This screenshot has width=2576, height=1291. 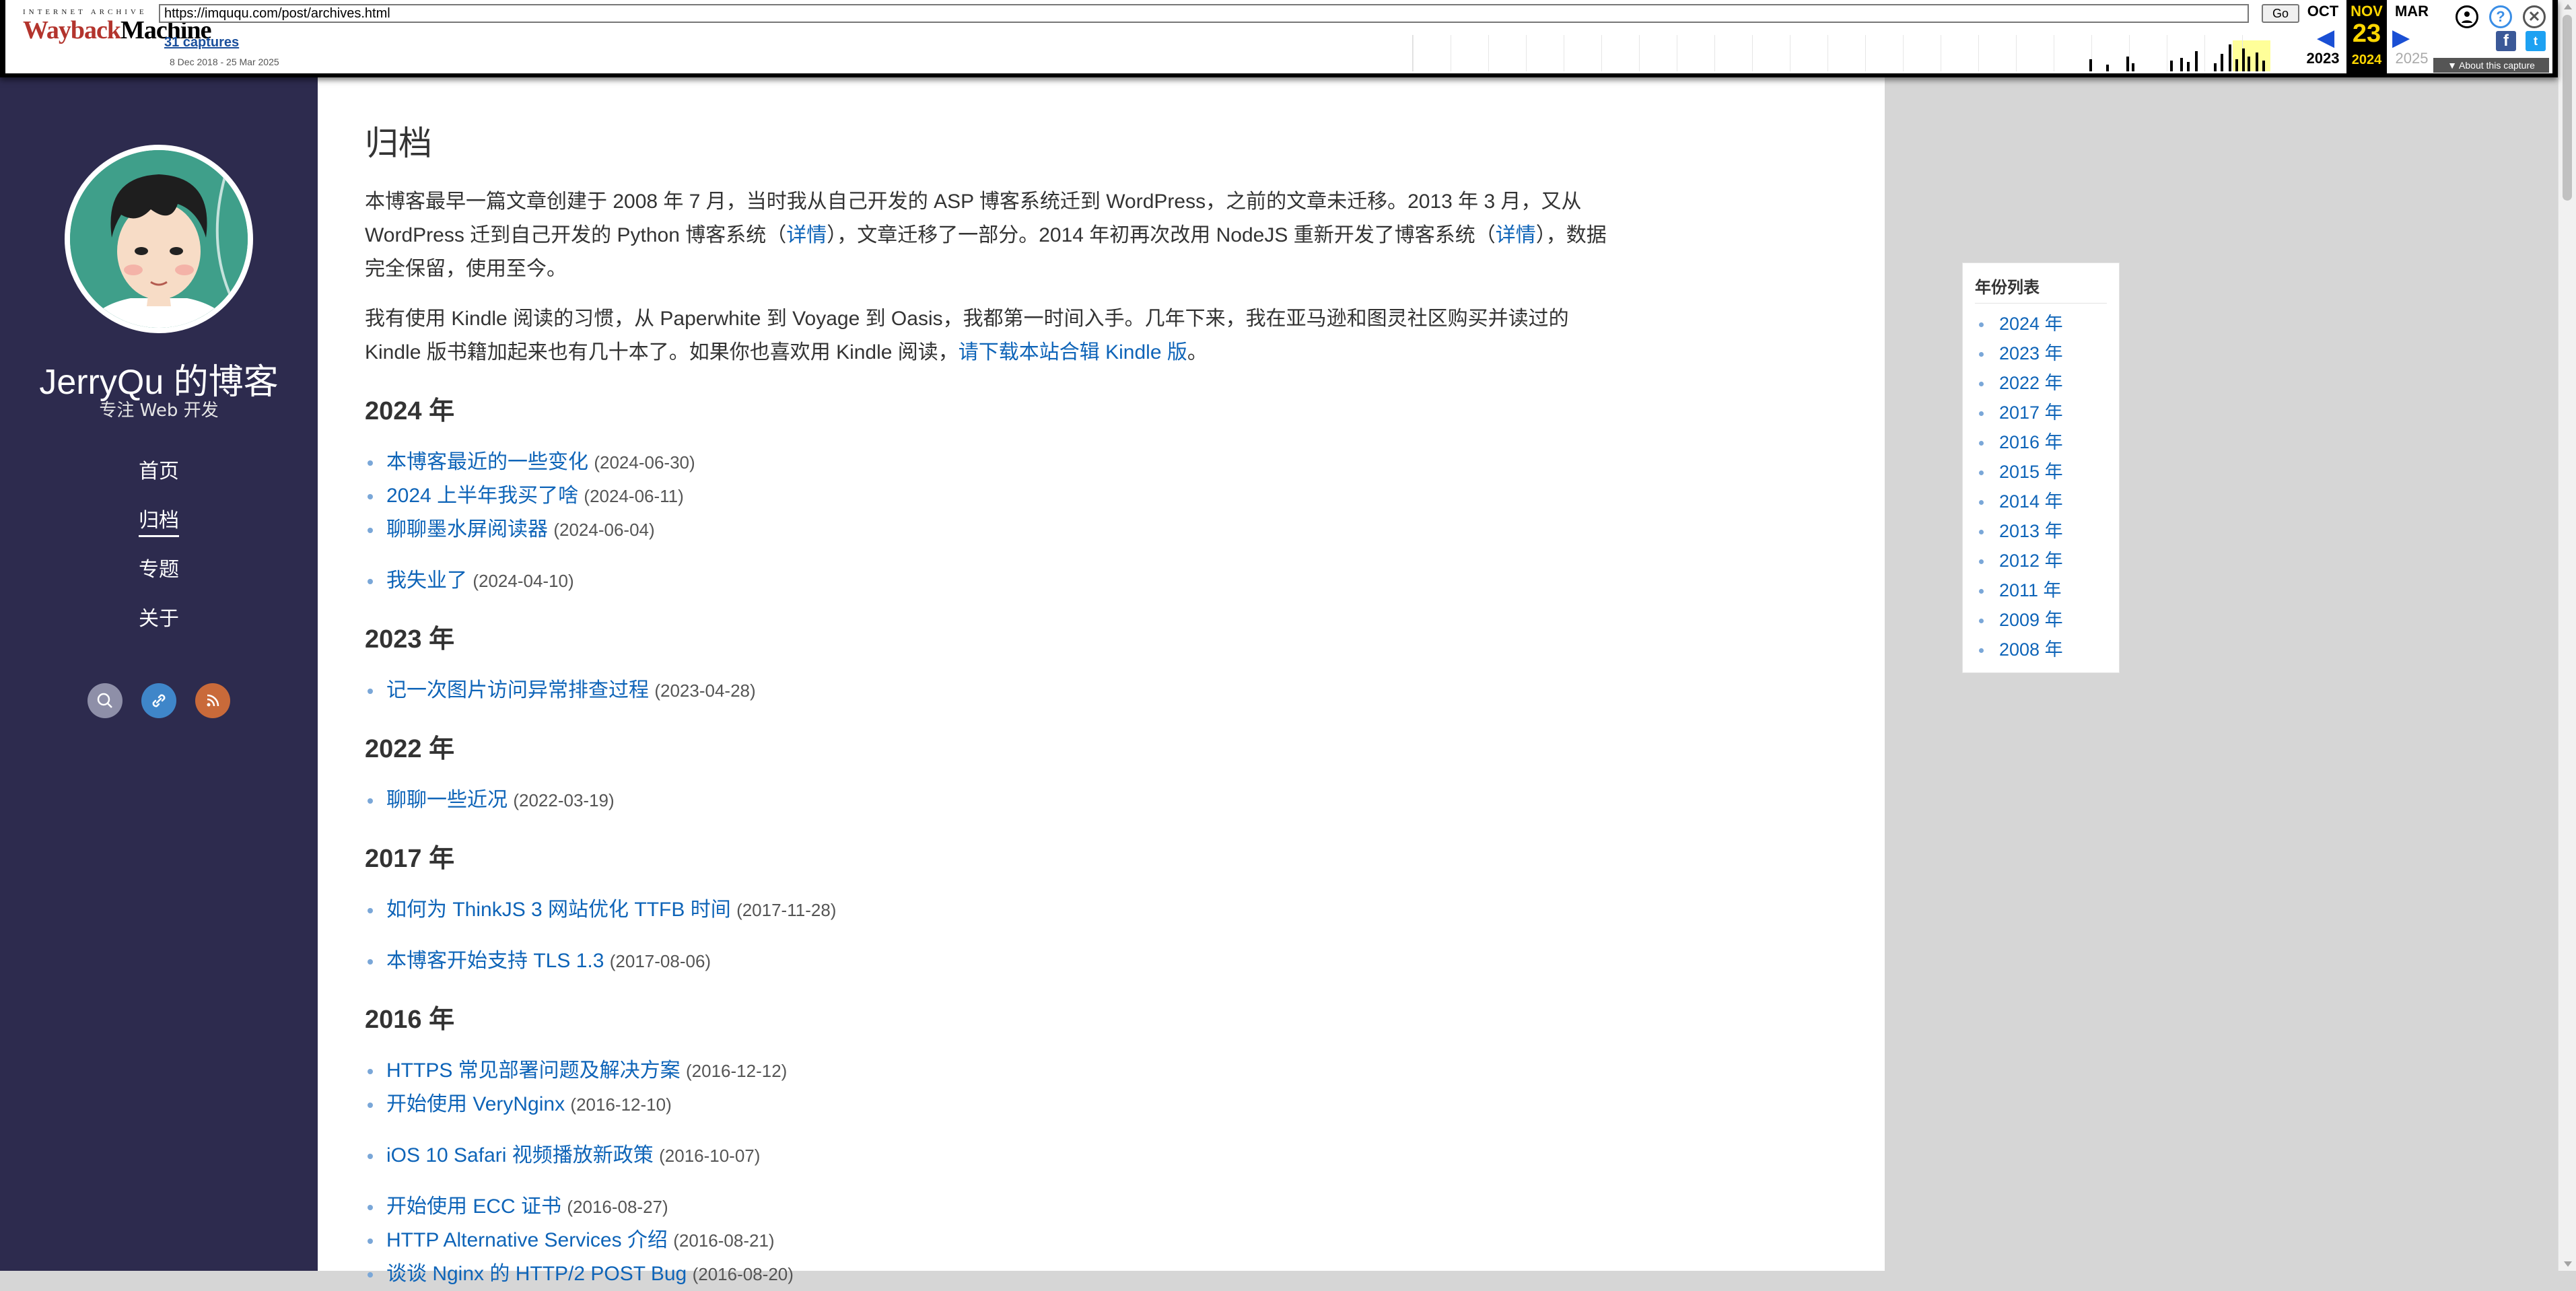 I want to click on year-list-item: 2008 年, so click(x=2047, y=649).